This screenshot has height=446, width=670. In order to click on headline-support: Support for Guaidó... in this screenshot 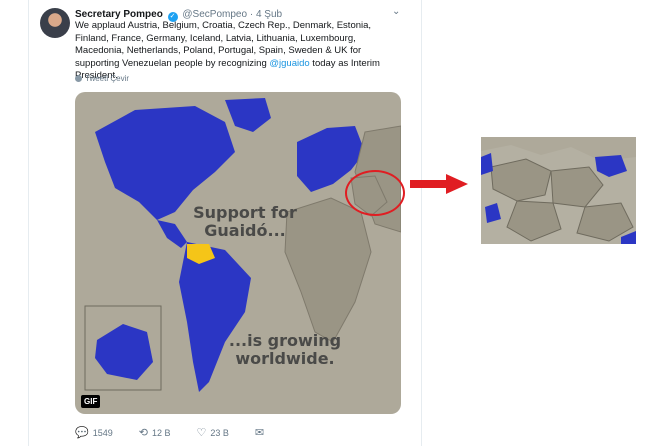, I will do `click(245, 221)`.